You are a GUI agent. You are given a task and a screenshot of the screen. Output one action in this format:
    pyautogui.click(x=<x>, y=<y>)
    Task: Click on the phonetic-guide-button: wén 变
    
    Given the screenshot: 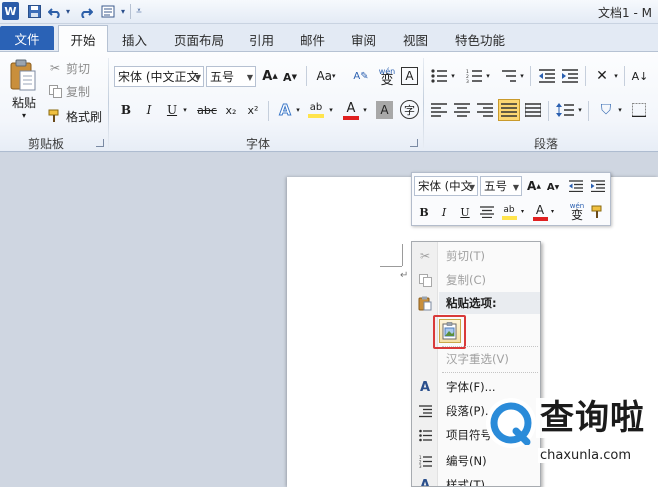 What is the action you would take?
    pyautogui.click(x=387, y=76)
    